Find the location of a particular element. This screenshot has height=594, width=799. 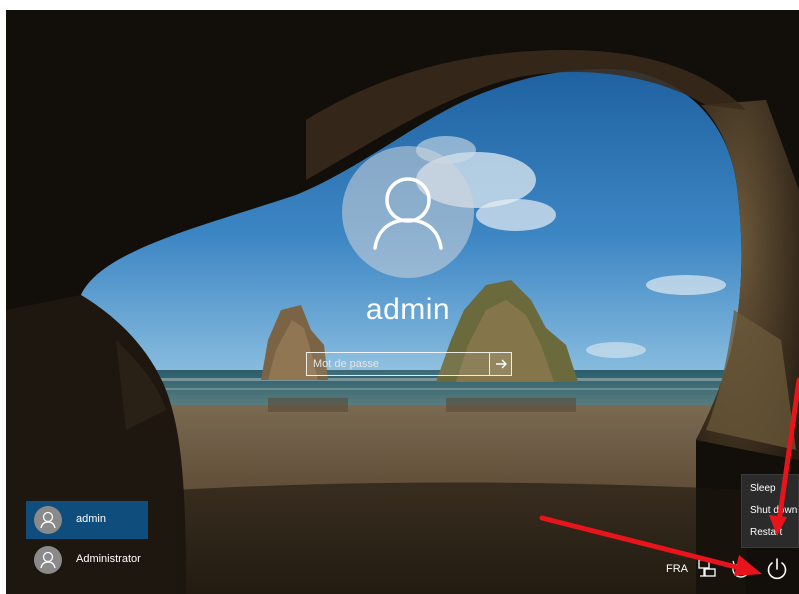

username-label: admin is located at coordinates (408, 309).